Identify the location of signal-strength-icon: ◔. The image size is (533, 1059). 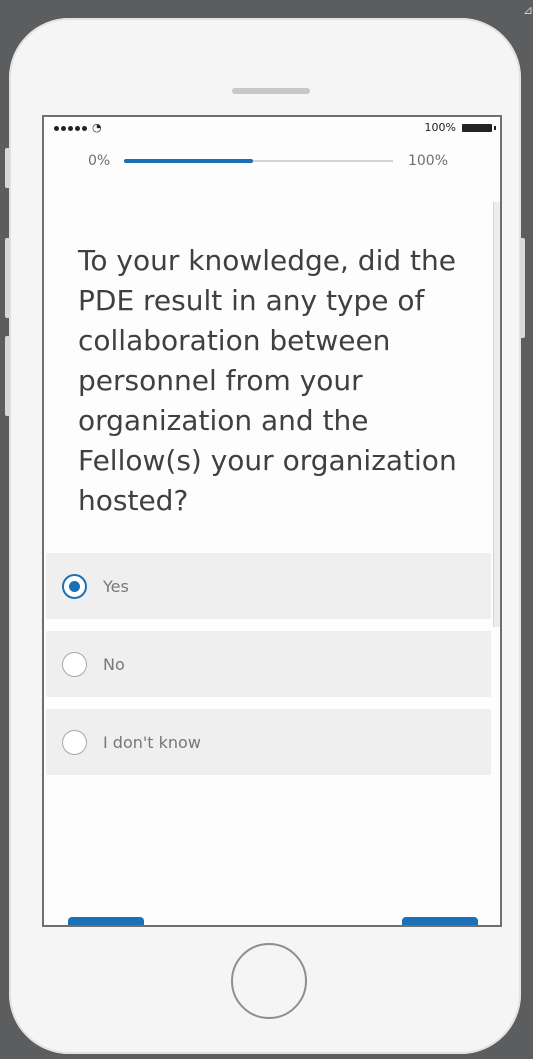
(78, 127).